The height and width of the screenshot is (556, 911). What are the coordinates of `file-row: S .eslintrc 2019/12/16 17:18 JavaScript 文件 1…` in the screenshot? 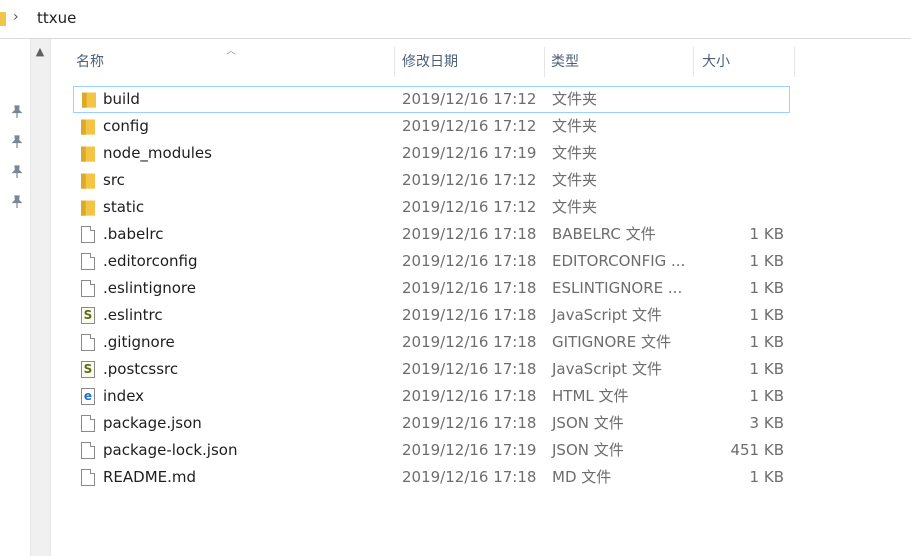 It's located at (431, 315).